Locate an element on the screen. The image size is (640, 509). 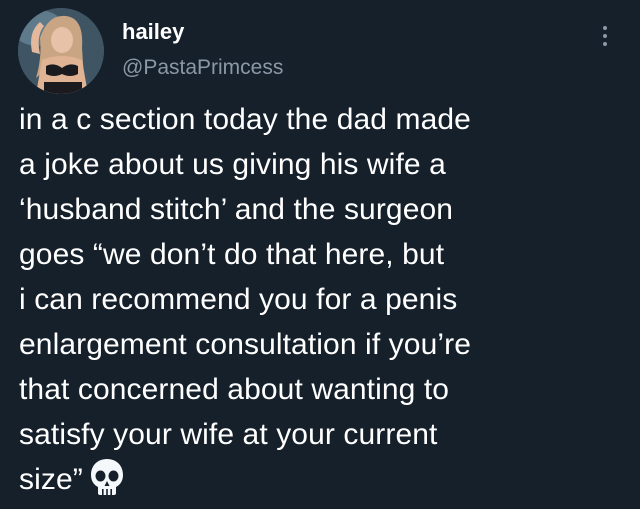
tweet-text-line: size” is located at coordinates (51, 479).